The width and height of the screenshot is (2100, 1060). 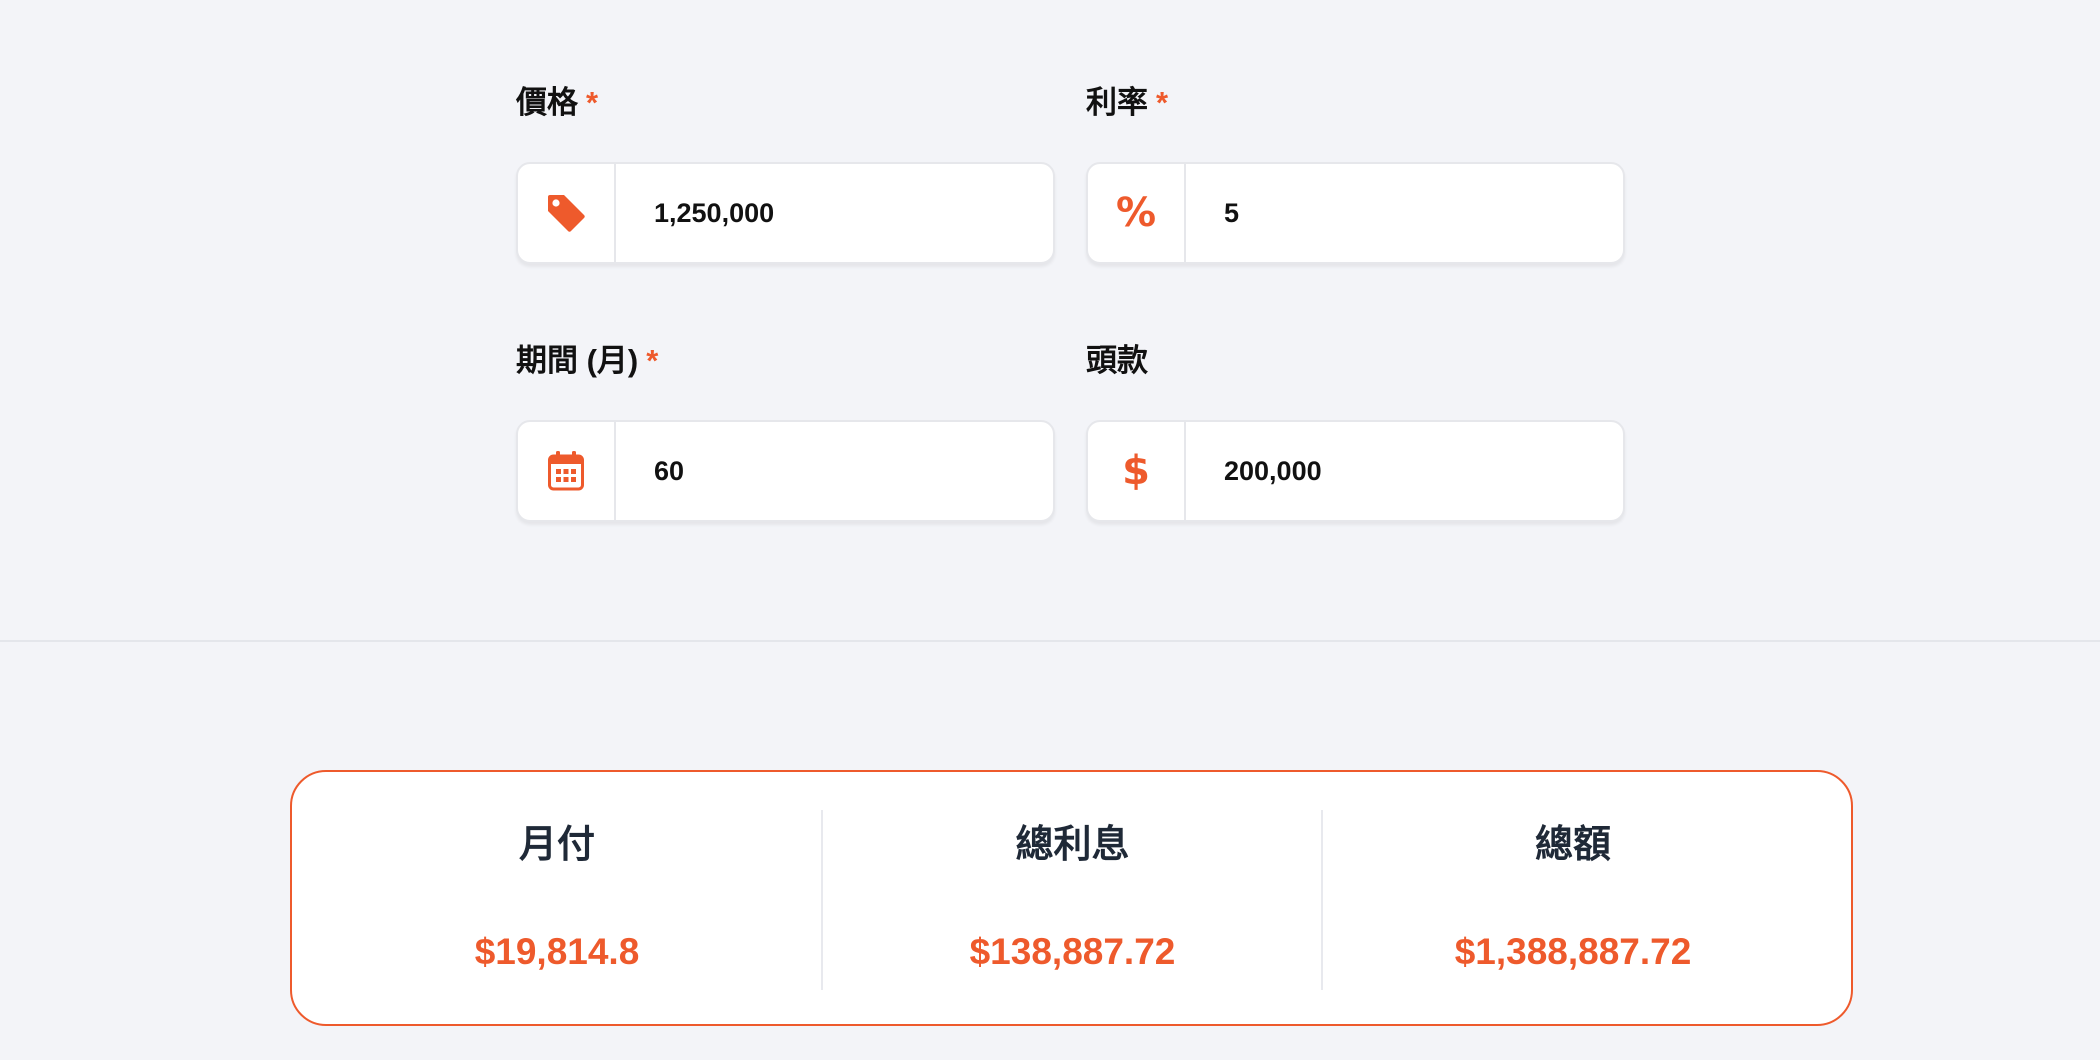 What do you see at coordinates (557, 898) in the screenshot?
I see `monthly-payment-result: 月付 $19,814.8` at bounding box center [557, 898].